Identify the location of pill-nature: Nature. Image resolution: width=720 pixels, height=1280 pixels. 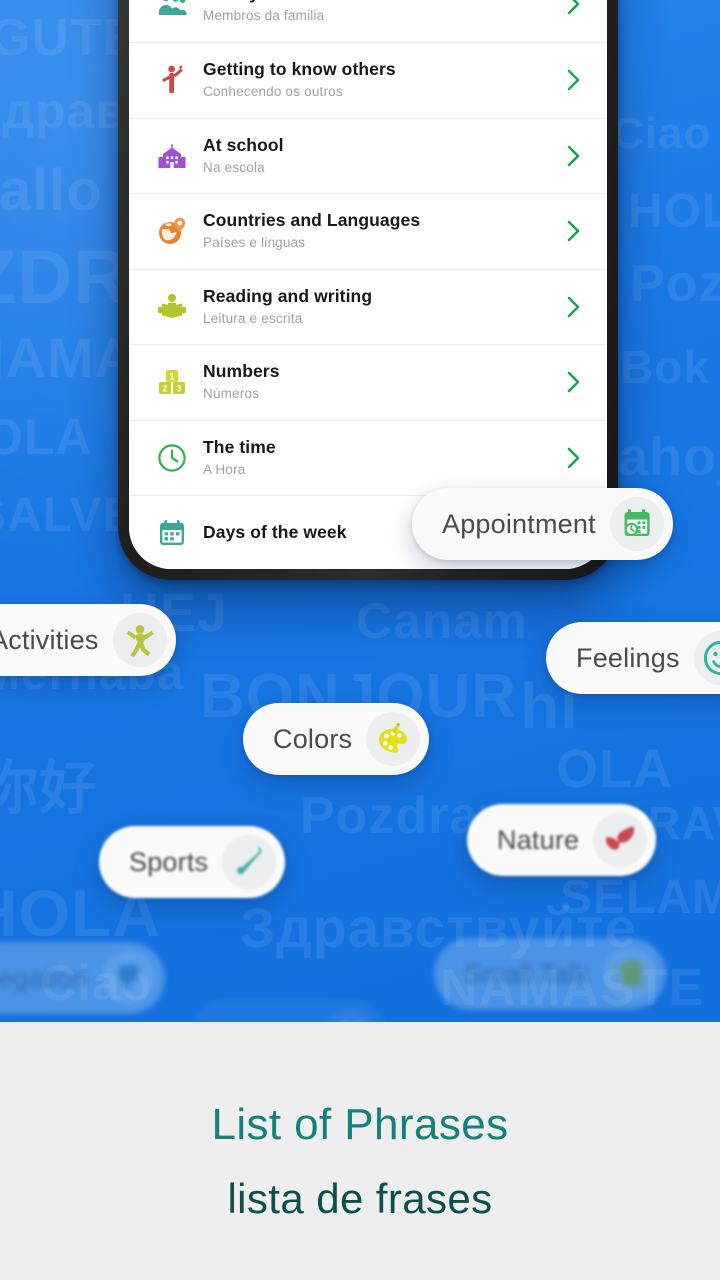
(562, 840).